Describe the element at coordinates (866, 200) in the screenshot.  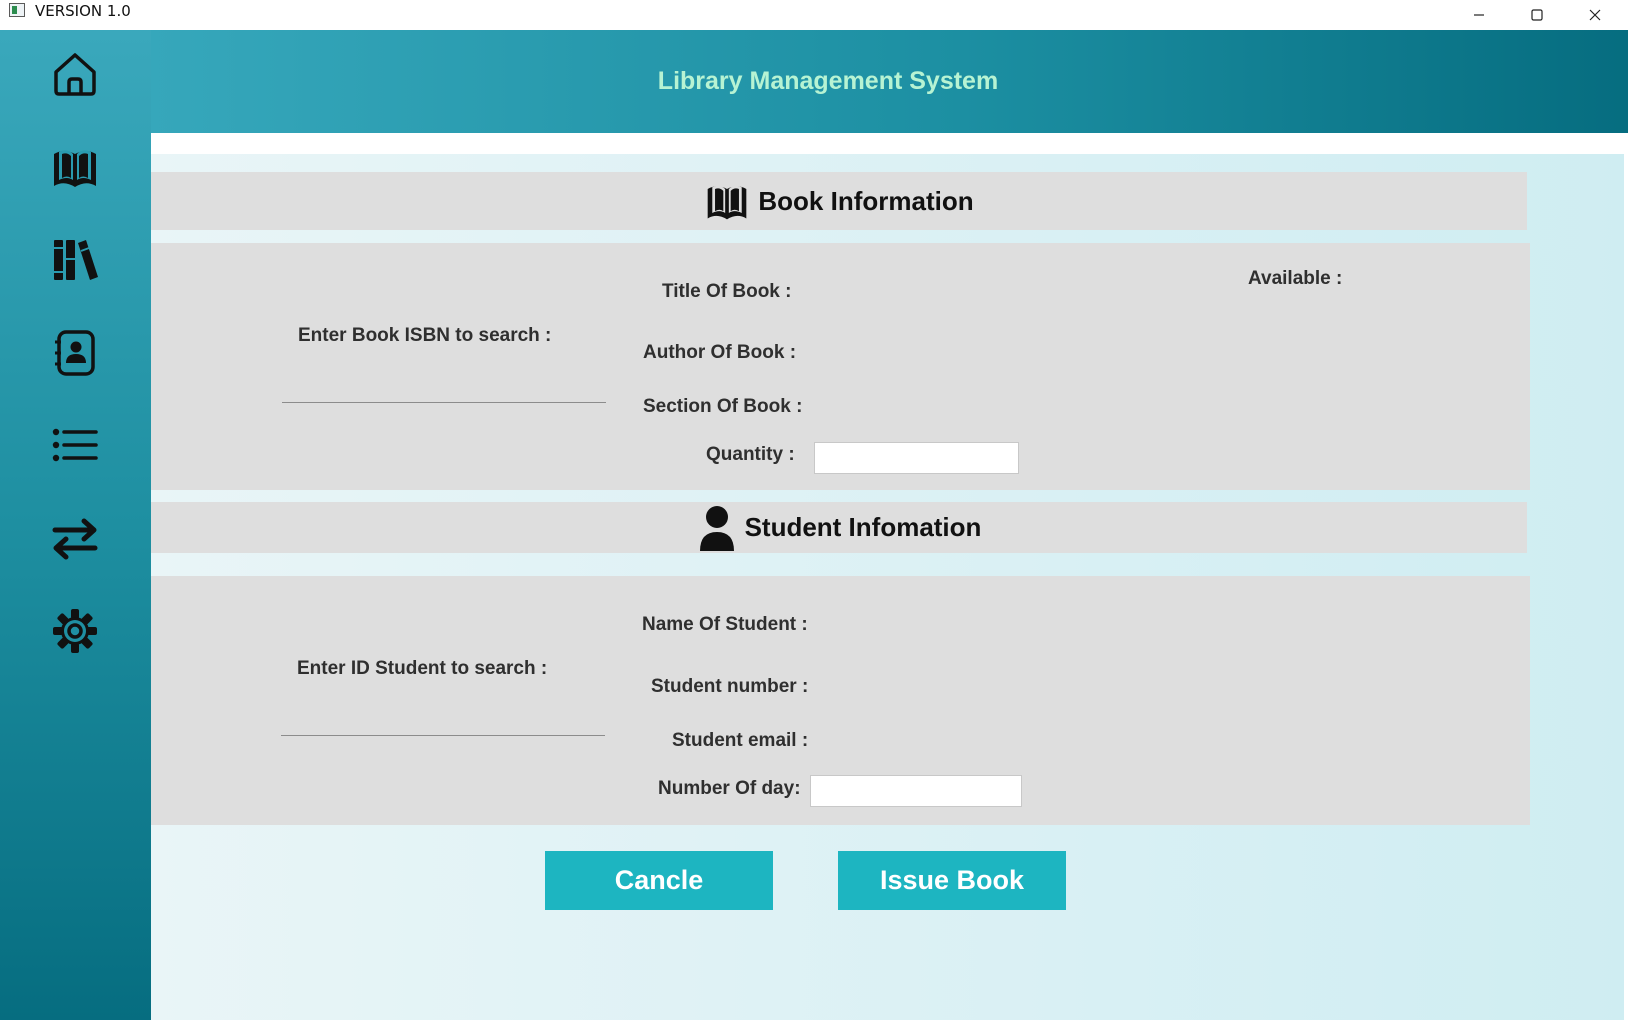
I see `book-section-title: Book Information` at that location.